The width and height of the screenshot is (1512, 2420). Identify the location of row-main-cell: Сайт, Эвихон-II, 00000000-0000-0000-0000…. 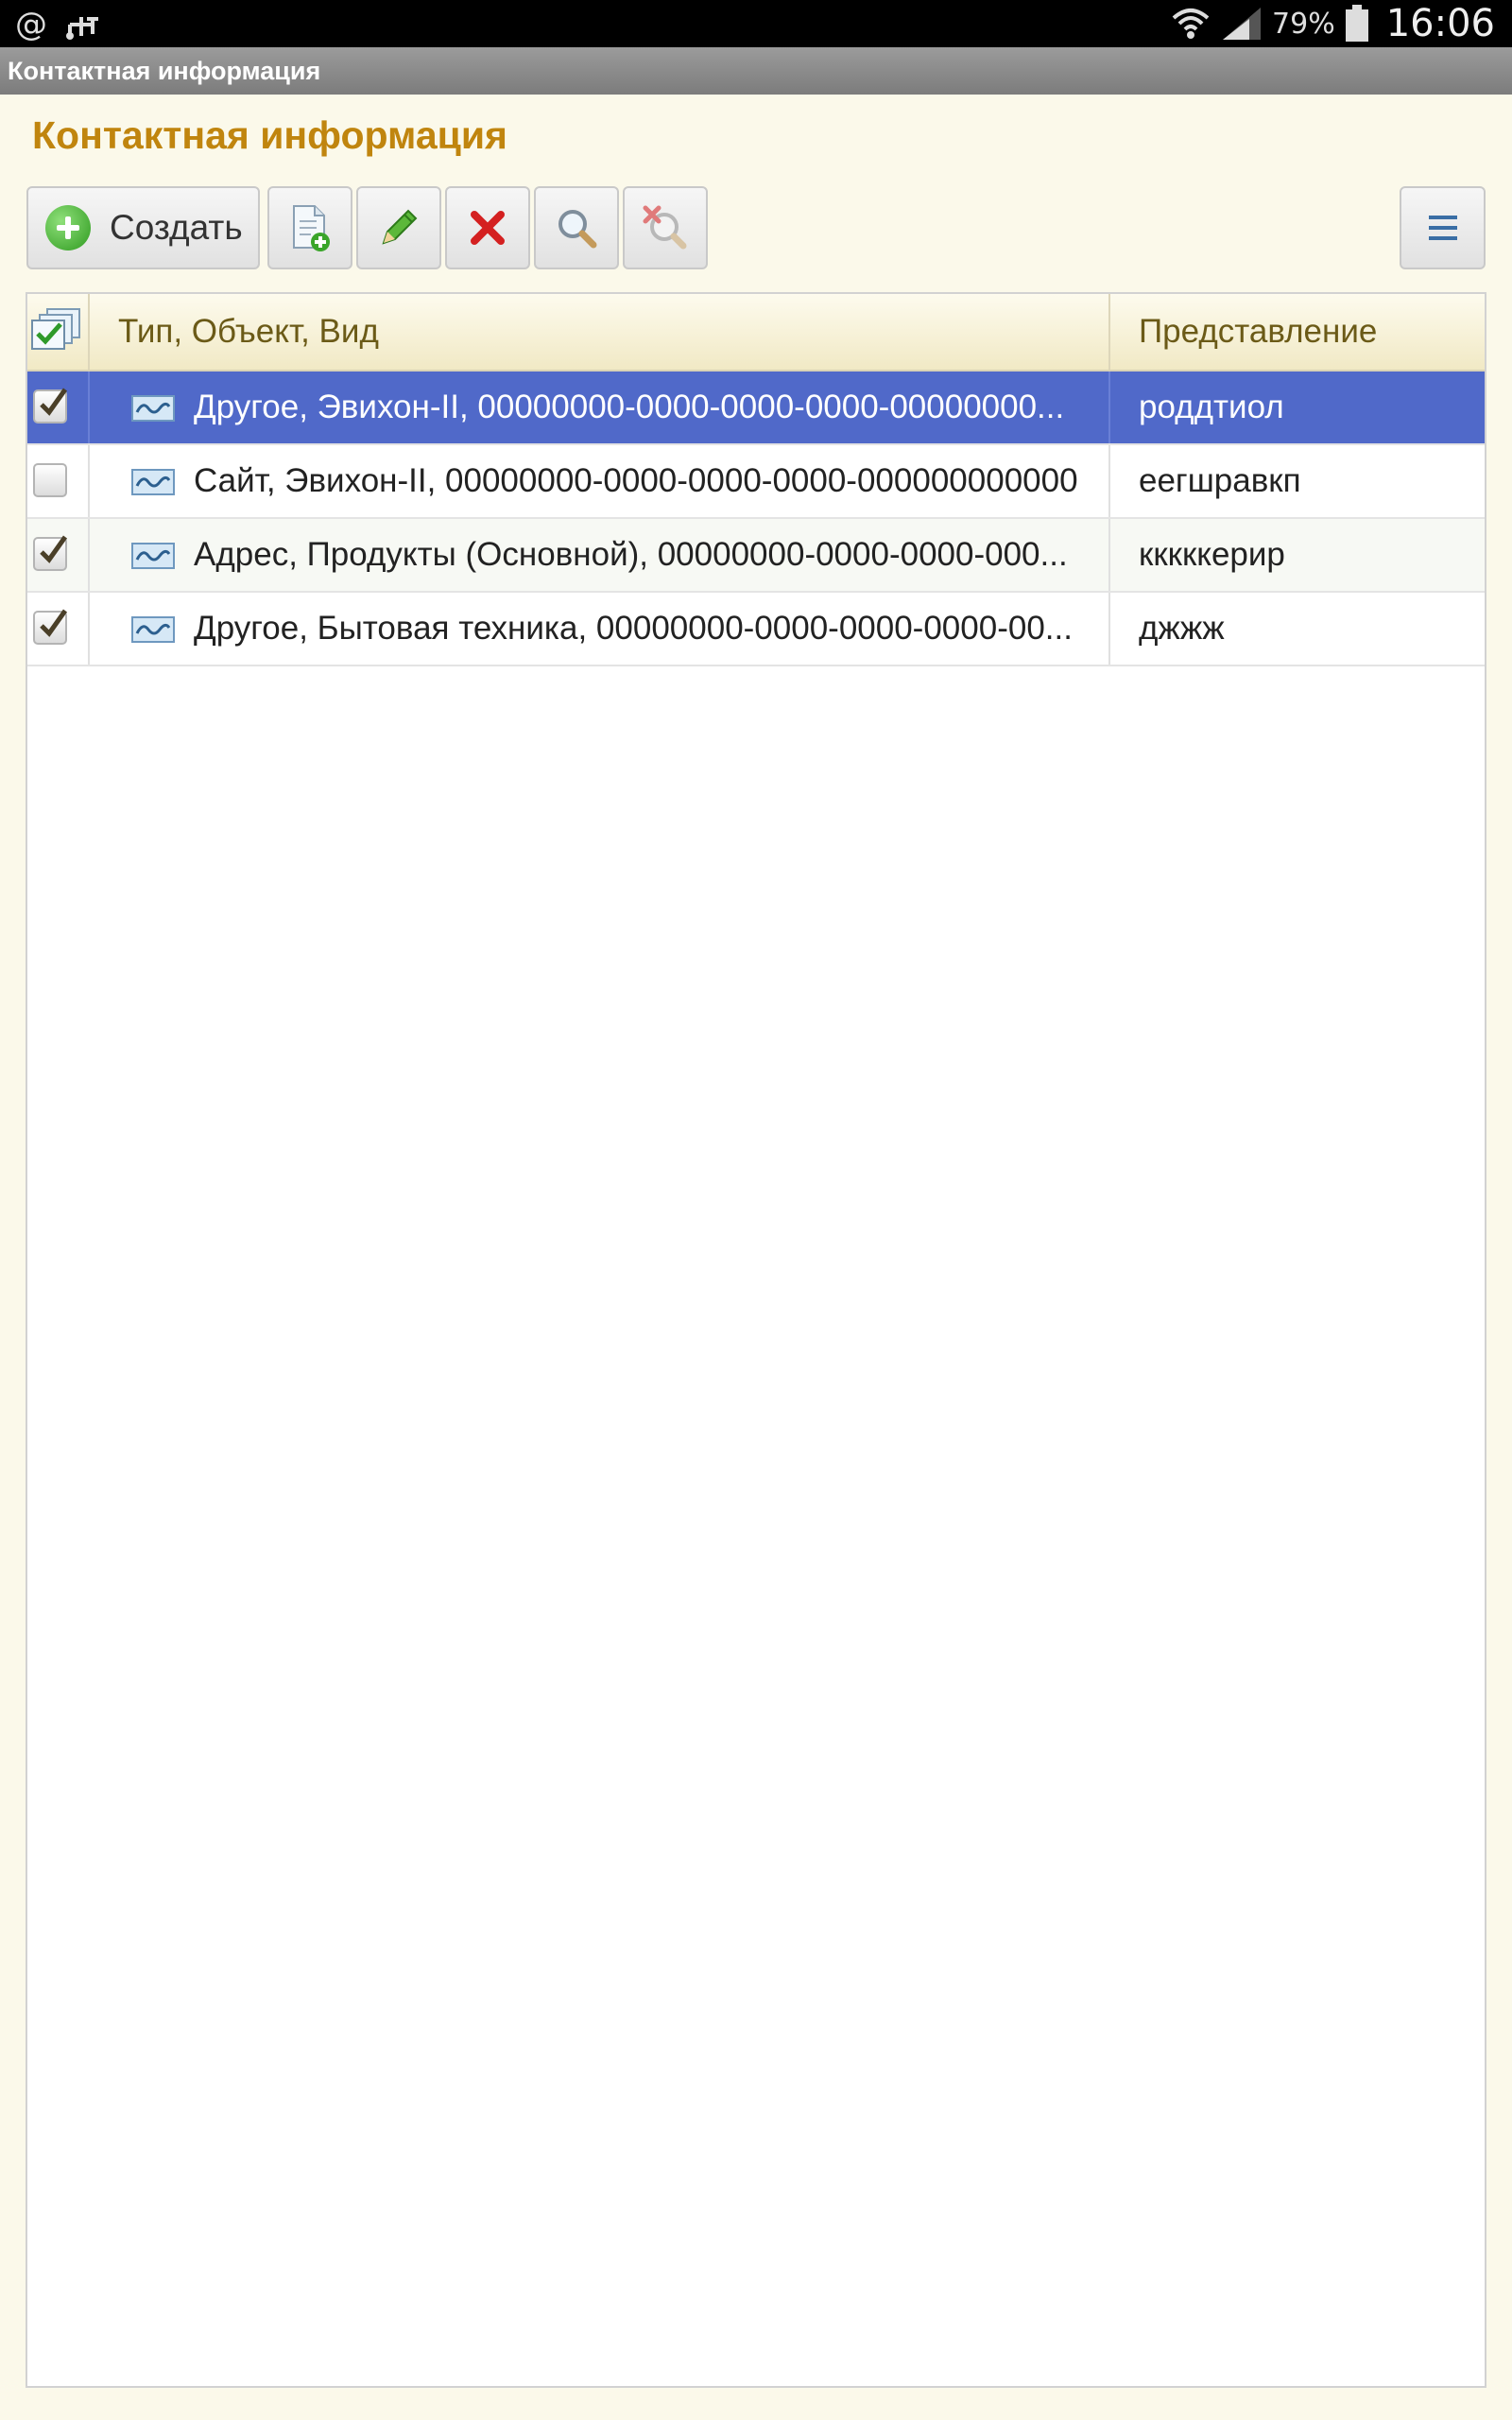
(609, 481).